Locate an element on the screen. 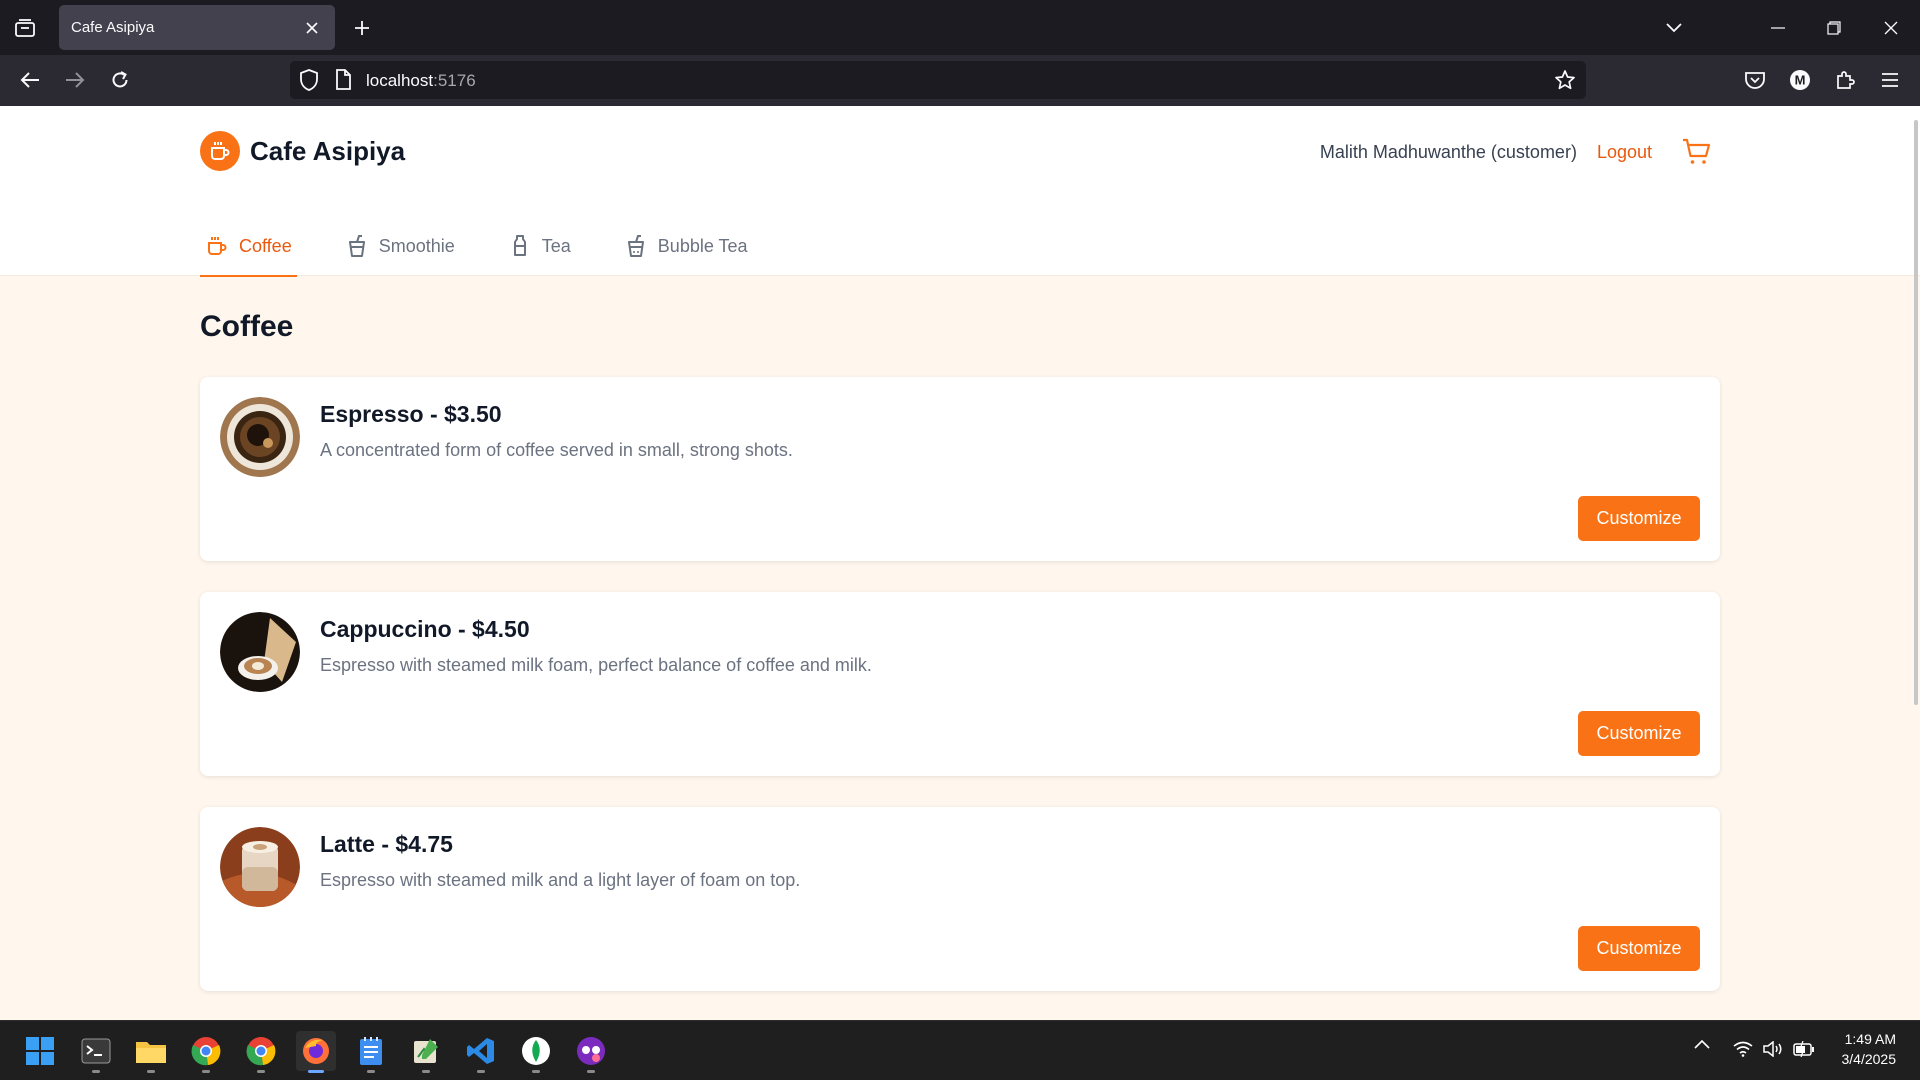  espresso-image is located at coordinates (260, 437).